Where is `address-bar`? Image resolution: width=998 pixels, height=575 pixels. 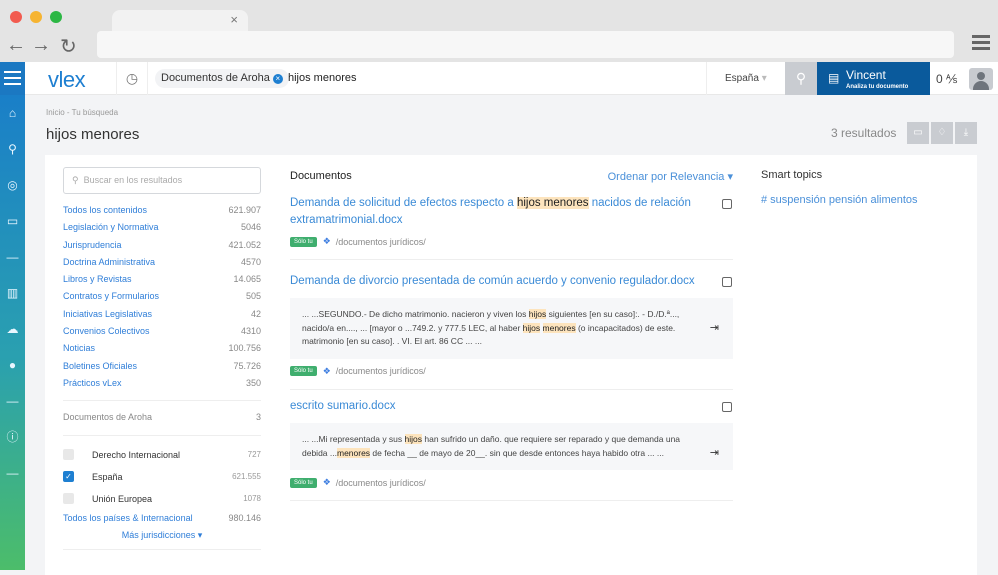
address-bar is located at coordinates (525, 44).